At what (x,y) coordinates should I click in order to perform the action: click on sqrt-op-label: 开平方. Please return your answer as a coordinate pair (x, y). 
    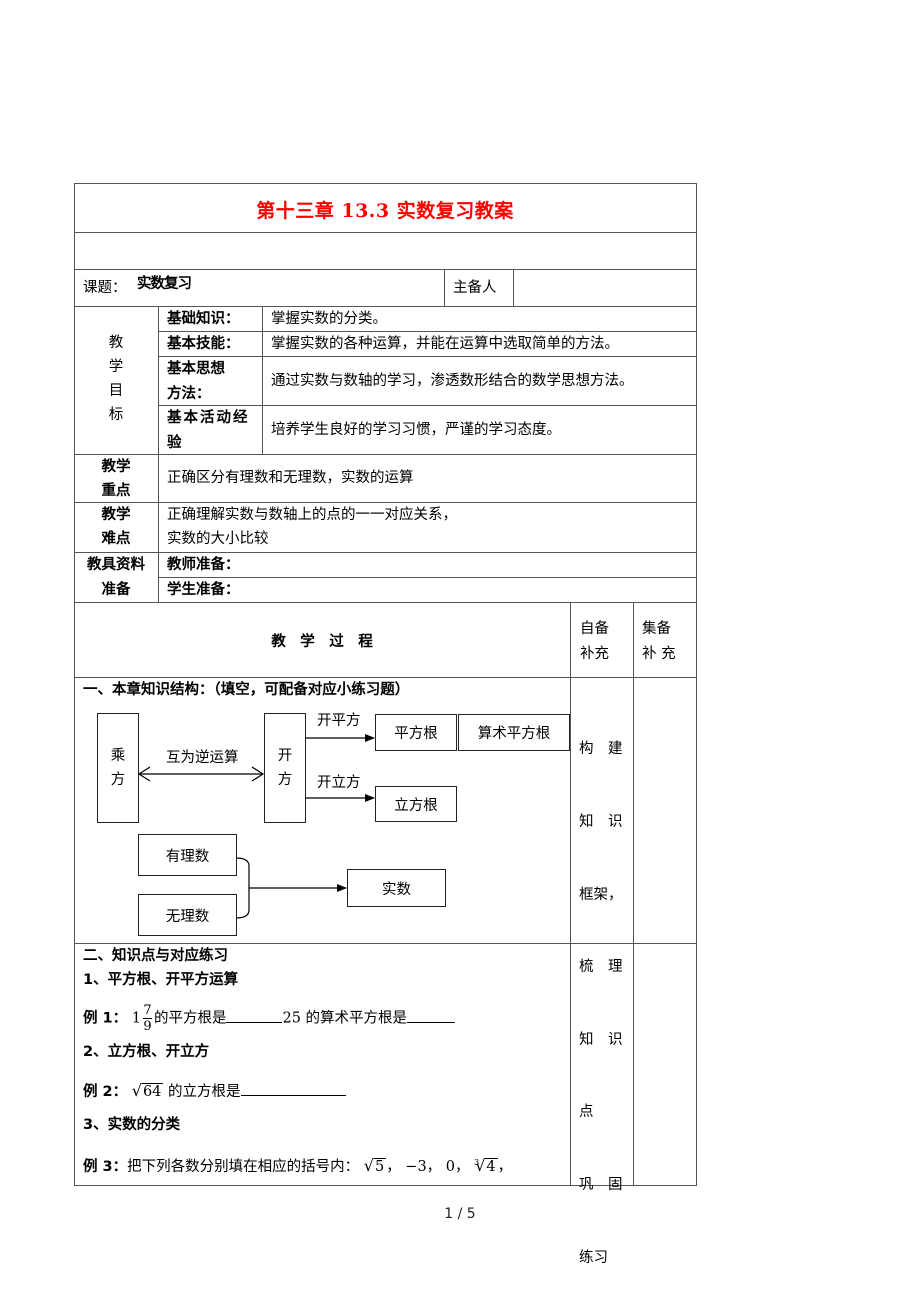
    Looking at the image, I should click on (339, 721).